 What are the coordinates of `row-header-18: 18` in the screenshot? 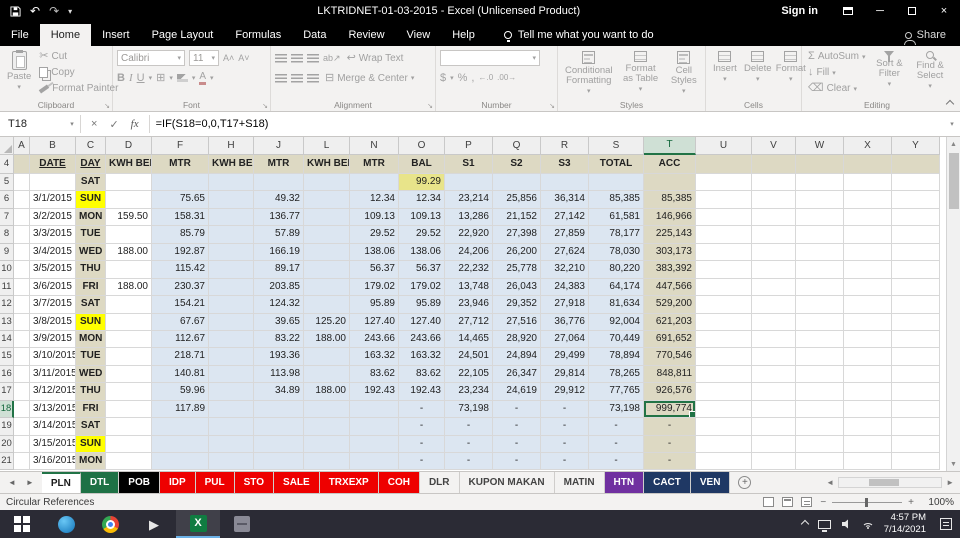 It's located at (7, 409).